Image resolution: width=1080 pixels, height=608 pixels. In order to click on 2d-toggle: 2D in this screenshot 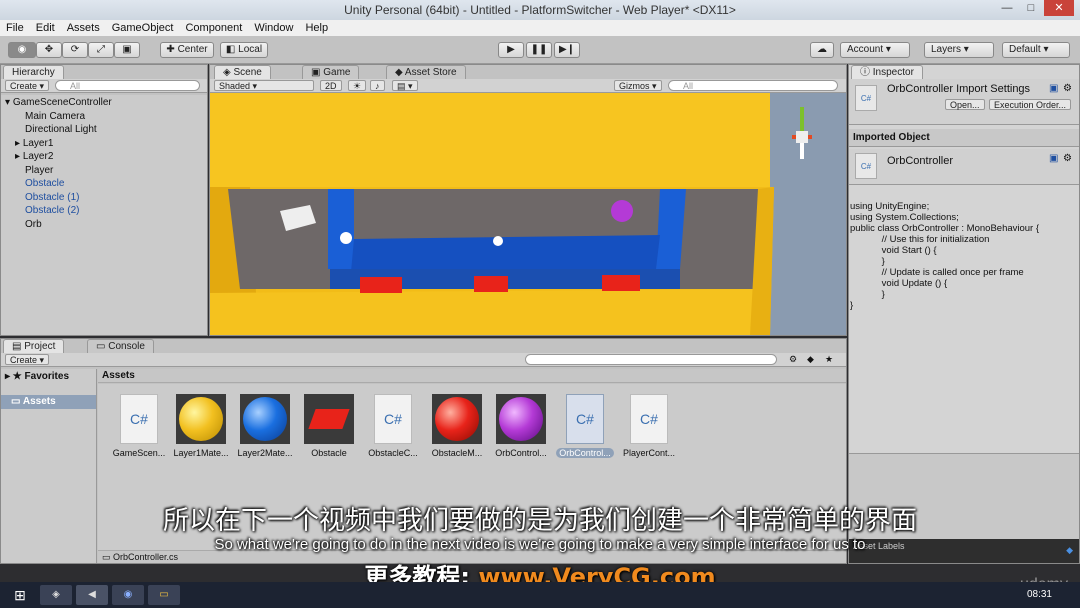, I will do `click(331, 85)`.